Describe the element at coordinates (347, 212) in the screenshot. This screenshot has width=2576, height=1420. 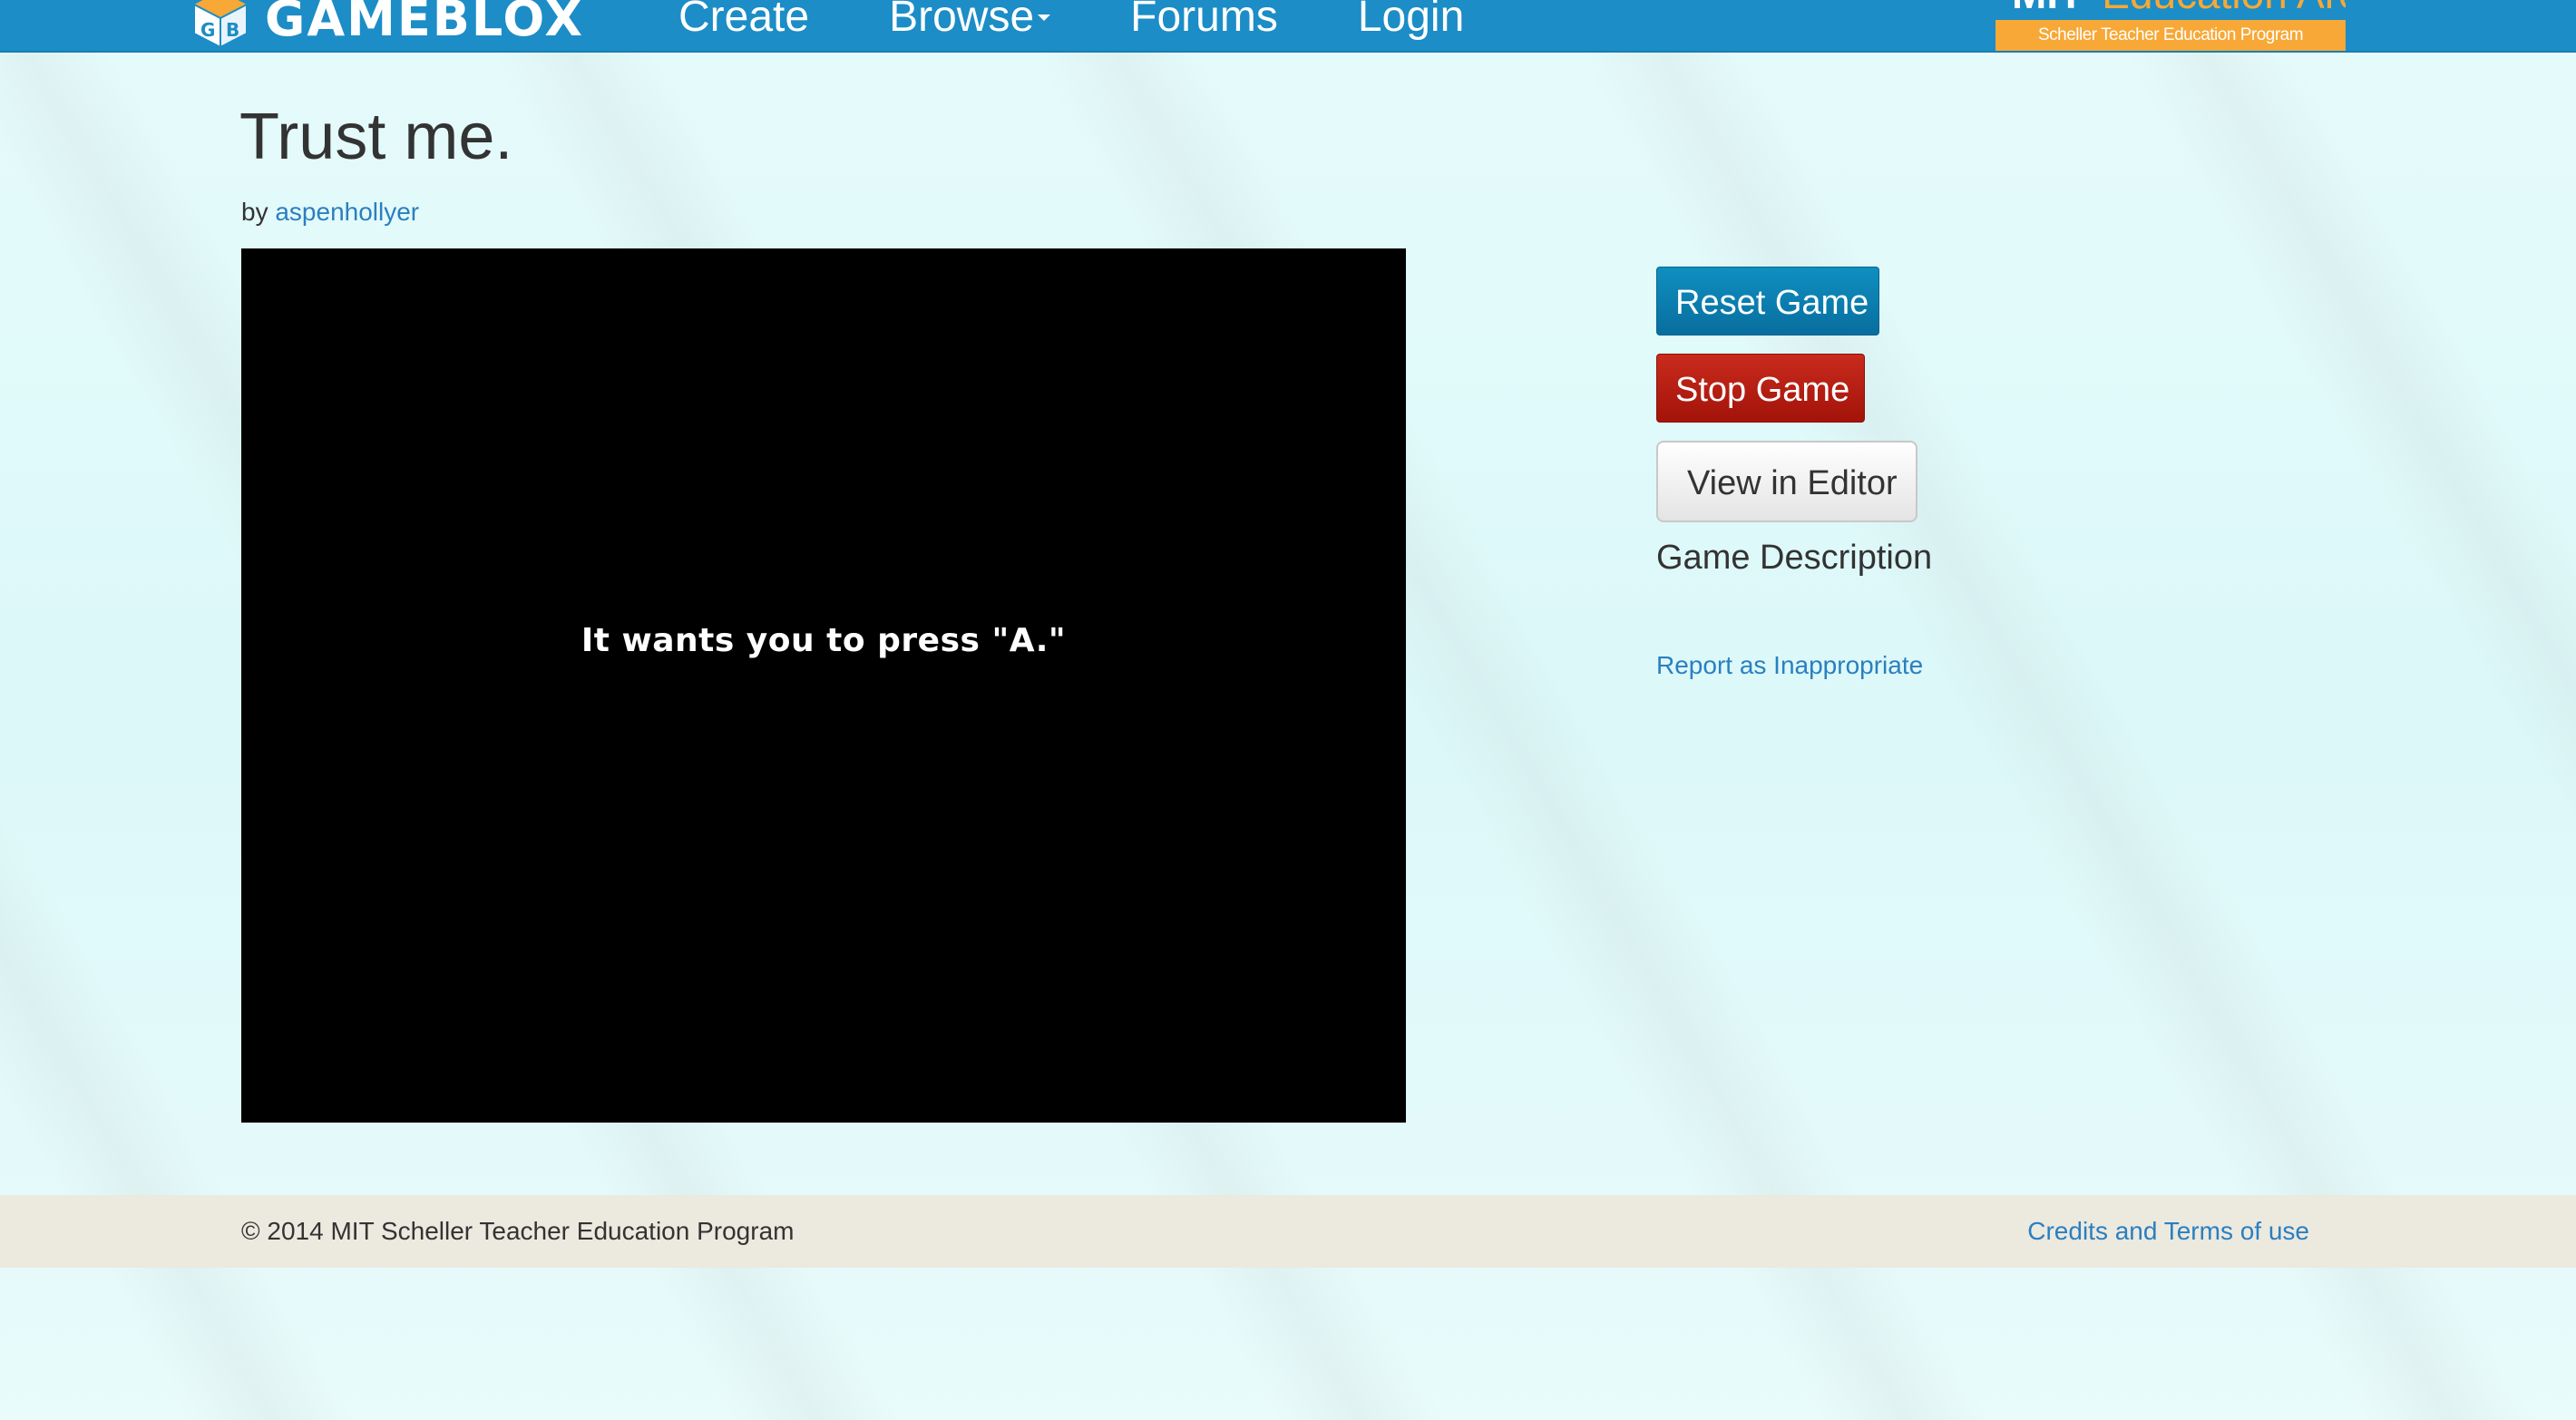
I see `author-link: aspenhollyer` at that location.